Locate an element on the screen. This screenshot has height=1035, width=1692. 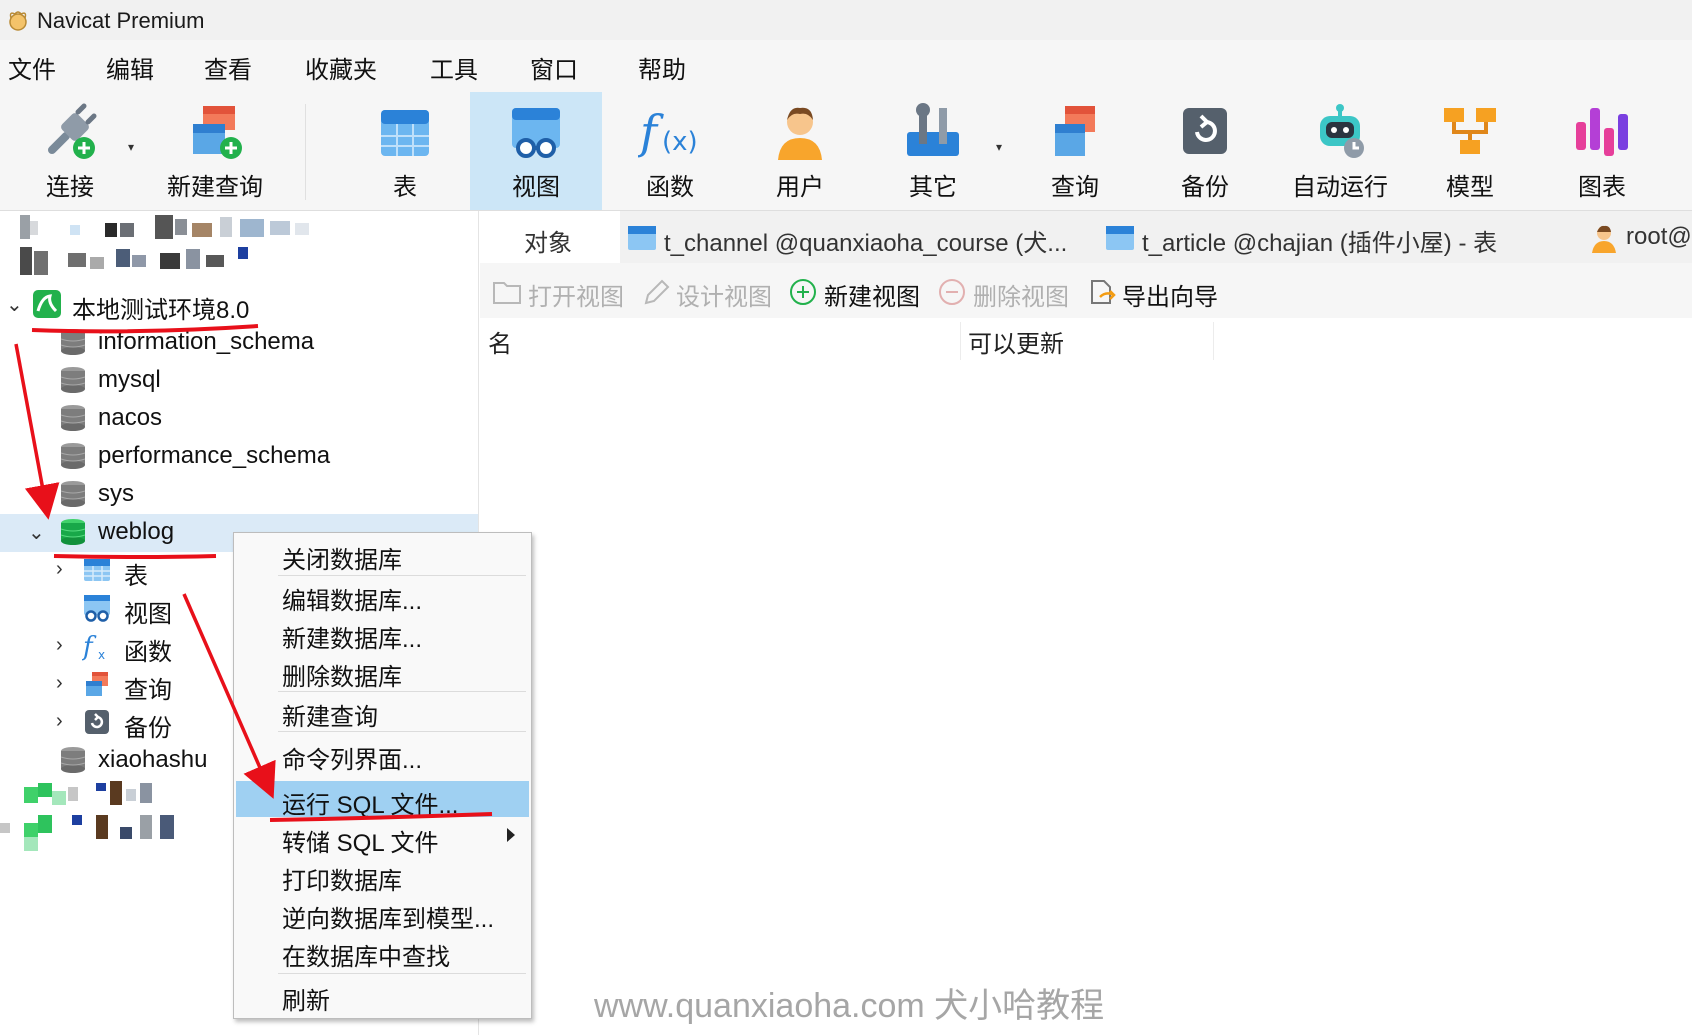
toolbar-view-button: 视图 is located at coordinates (536, 151).